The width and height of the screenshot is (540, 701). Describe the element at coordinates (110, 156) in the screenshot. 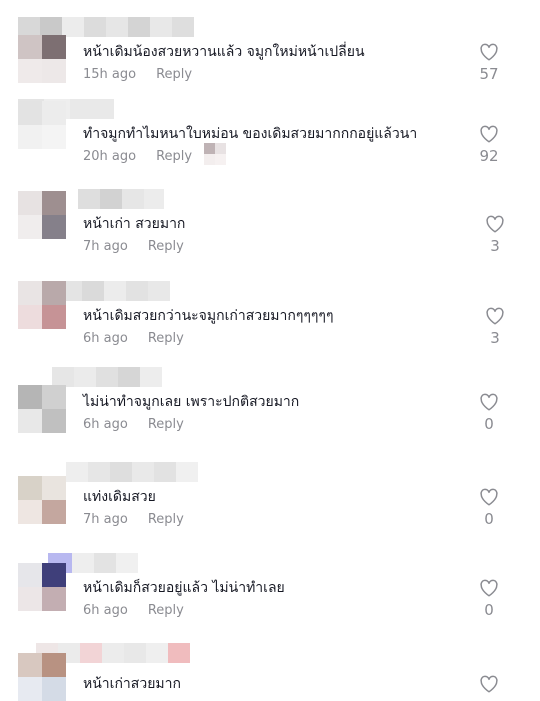

I see `timestamp: 20h ago` at that location.